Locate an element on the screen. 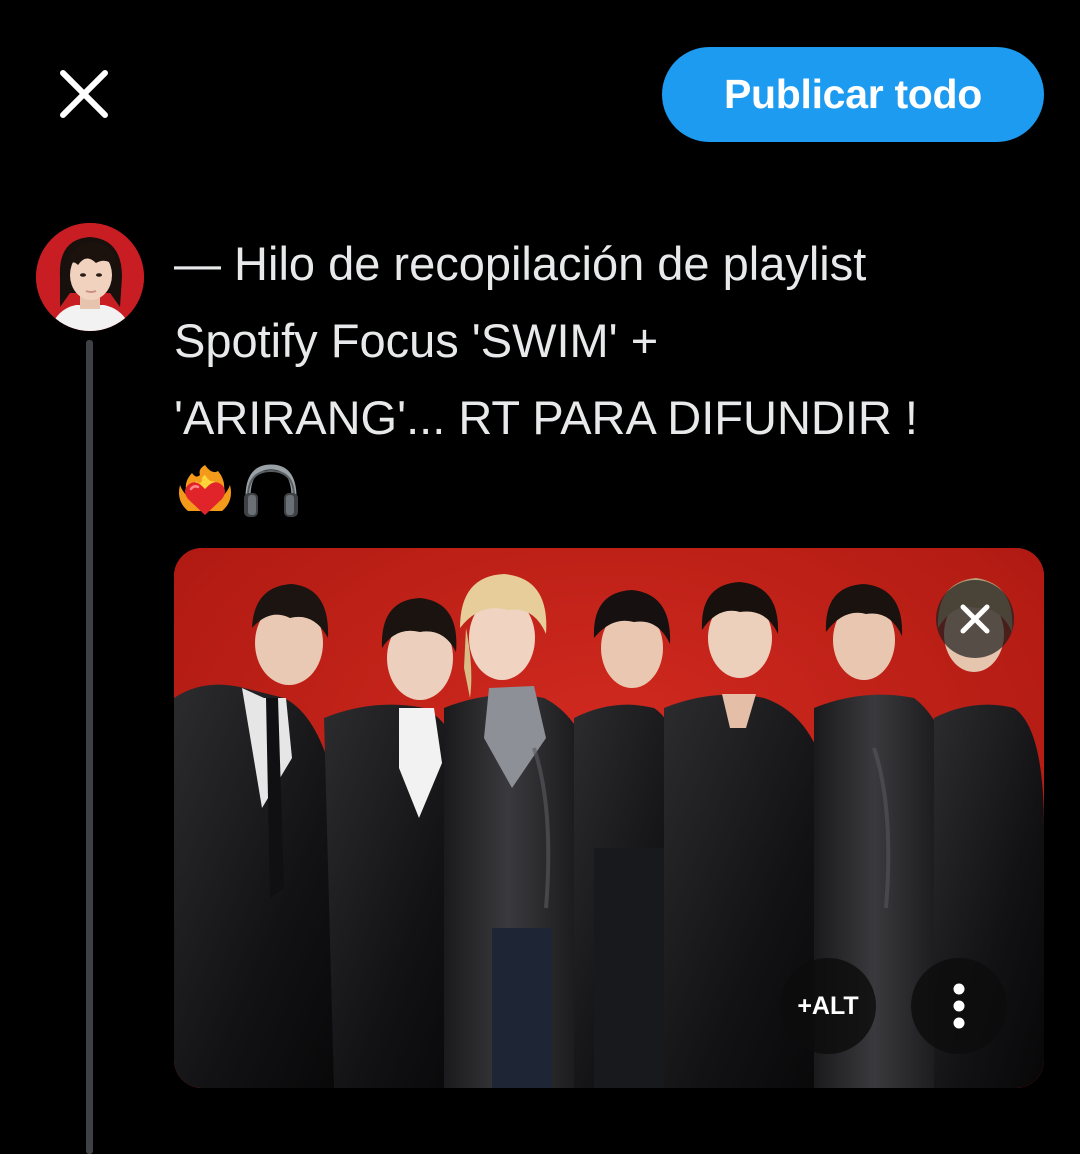 Image resolution: width=1080 pixels, height=1154 pixels. remove-media-button is located at coordinates (975, 619).